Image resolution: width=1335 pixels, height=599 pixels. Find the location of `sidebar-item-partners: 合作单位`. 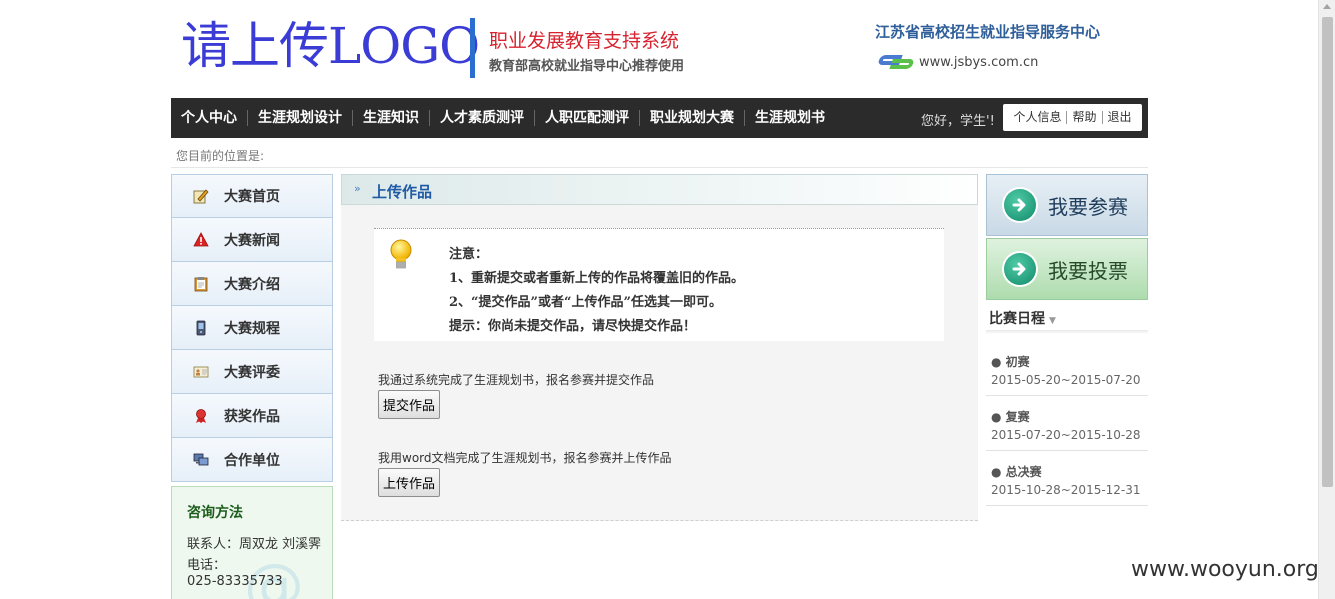

sidebar-item-partners: 合作单位 is located at coordinates (252, 460).